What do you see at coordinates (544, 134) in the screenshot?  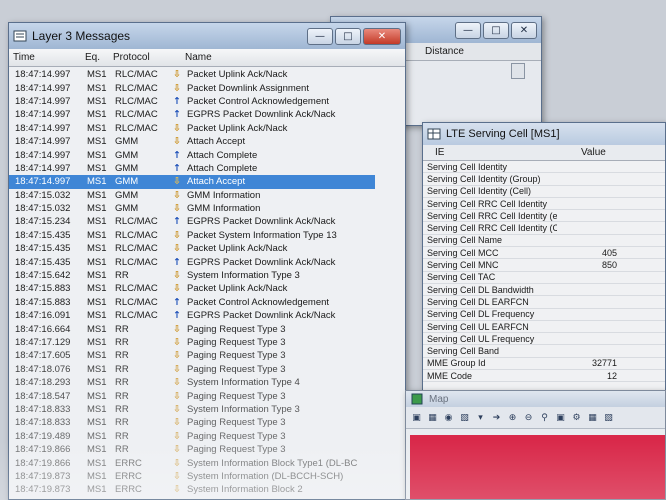 I see `lte-titlebar: LTE Serving Cell [MS1]` at bounding box center [544, 134].